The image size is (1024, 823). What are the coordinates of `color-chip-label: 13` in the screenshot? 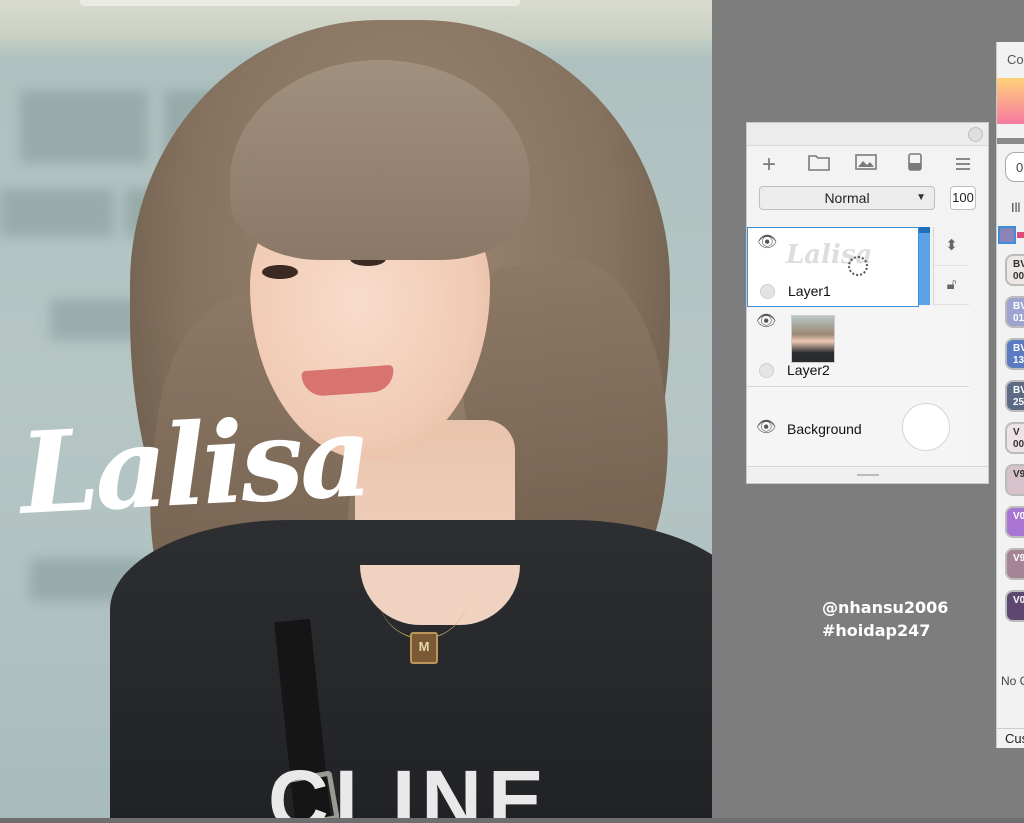 It's located at (1018, 360).